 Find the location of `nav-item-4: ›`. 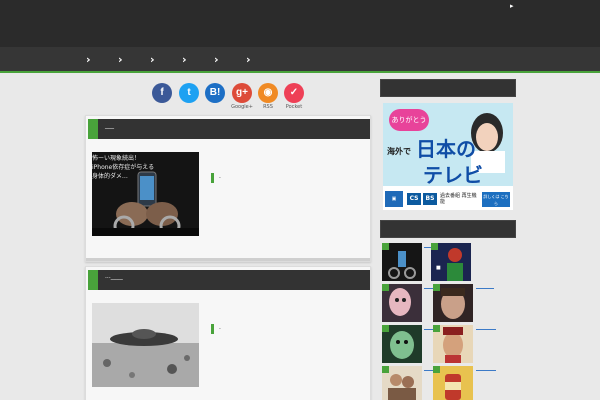

nav-item-4: › is located at coordinates (184, 59).